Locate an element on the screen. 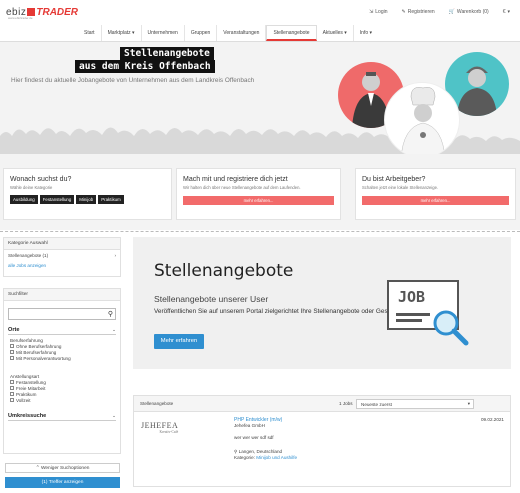 Image resolution: width=520 pixels, height=493 pixels. checkbox-mit-personalverantwortung: Mit Personalverantwortung is located at coordinates (63, 358).